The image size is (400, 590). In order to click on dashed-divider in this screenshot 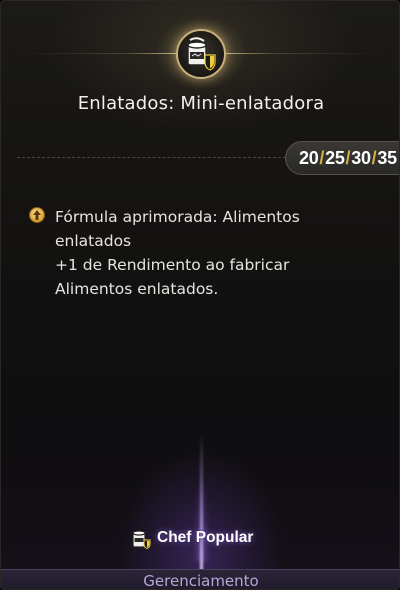, I will do `click(154, 157)`.